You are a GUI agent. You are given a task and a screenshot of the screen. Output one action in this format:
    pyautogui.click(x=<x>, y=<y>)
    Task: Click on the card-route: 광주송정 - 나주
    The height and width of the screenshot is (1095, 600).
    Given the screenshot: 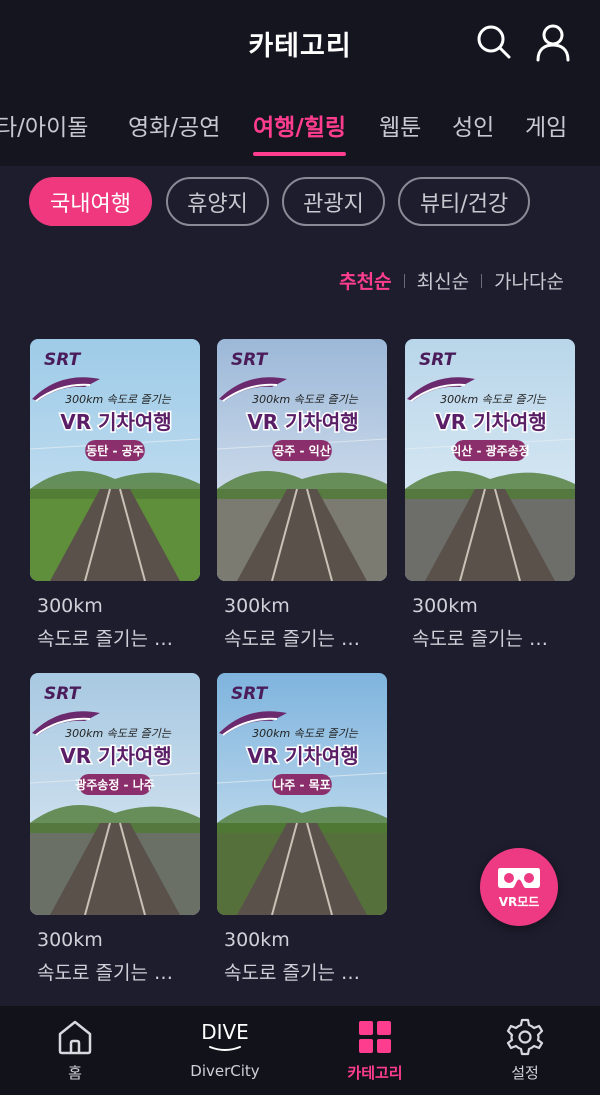 What is the action you would take?
    pyautogui.click(x=115, y=784)
    